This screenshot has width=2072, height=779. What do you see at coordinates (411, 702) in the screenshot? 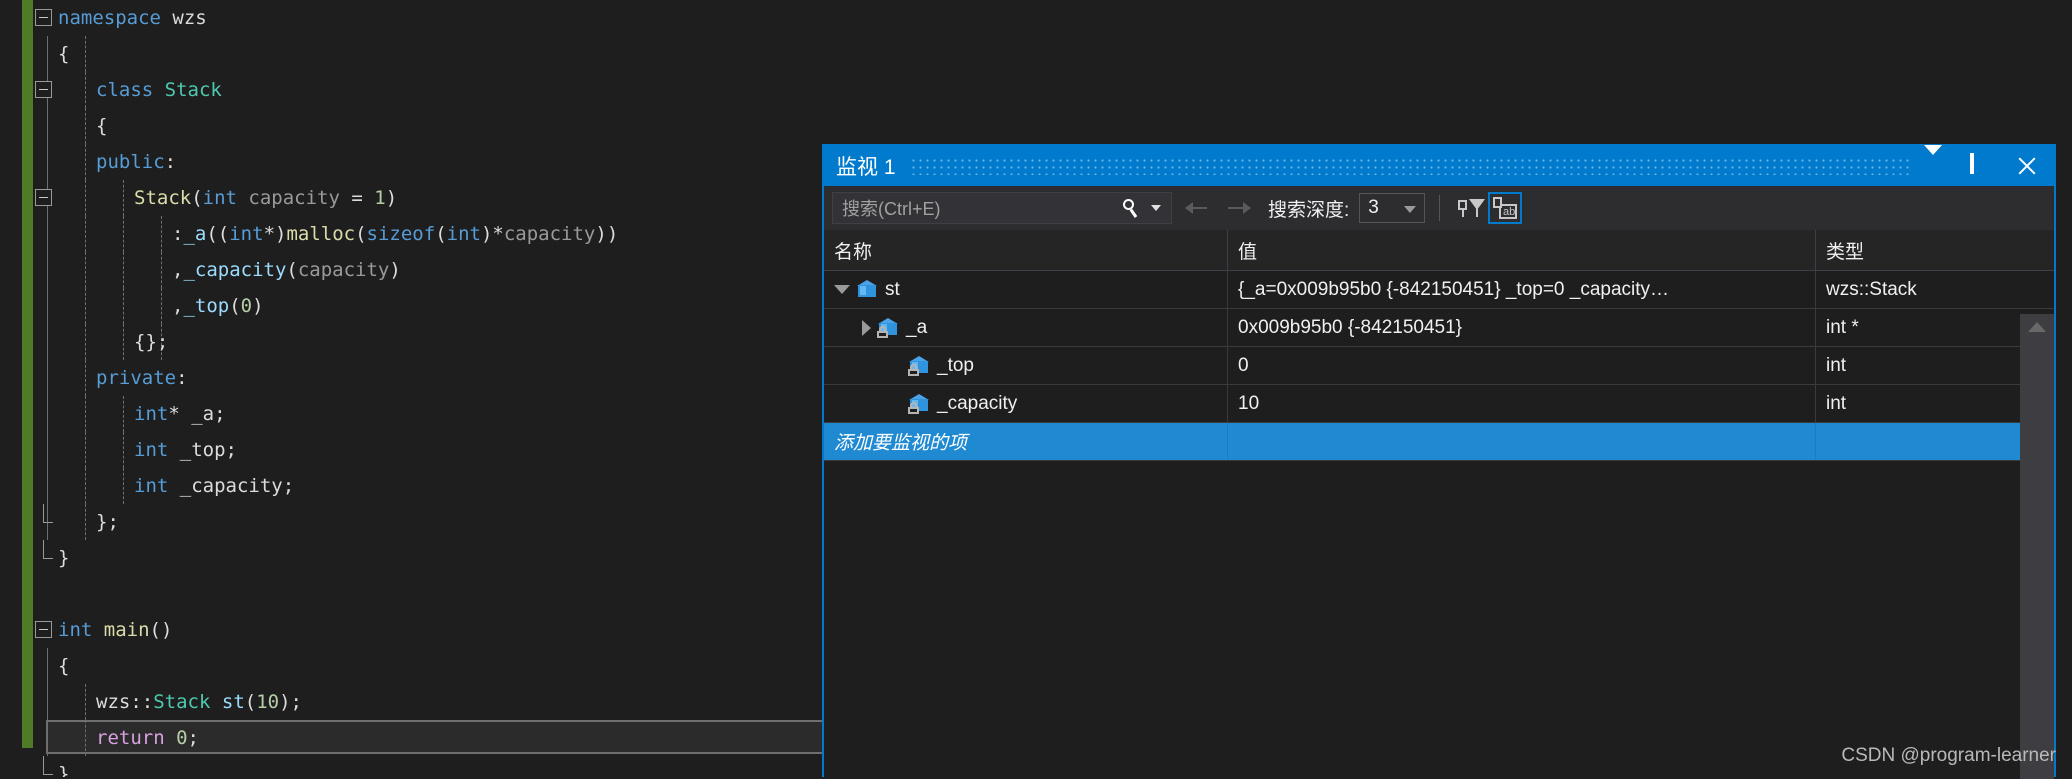
I see `code-line: wzs::Stack st(10);` at bounding box center [411, 702].